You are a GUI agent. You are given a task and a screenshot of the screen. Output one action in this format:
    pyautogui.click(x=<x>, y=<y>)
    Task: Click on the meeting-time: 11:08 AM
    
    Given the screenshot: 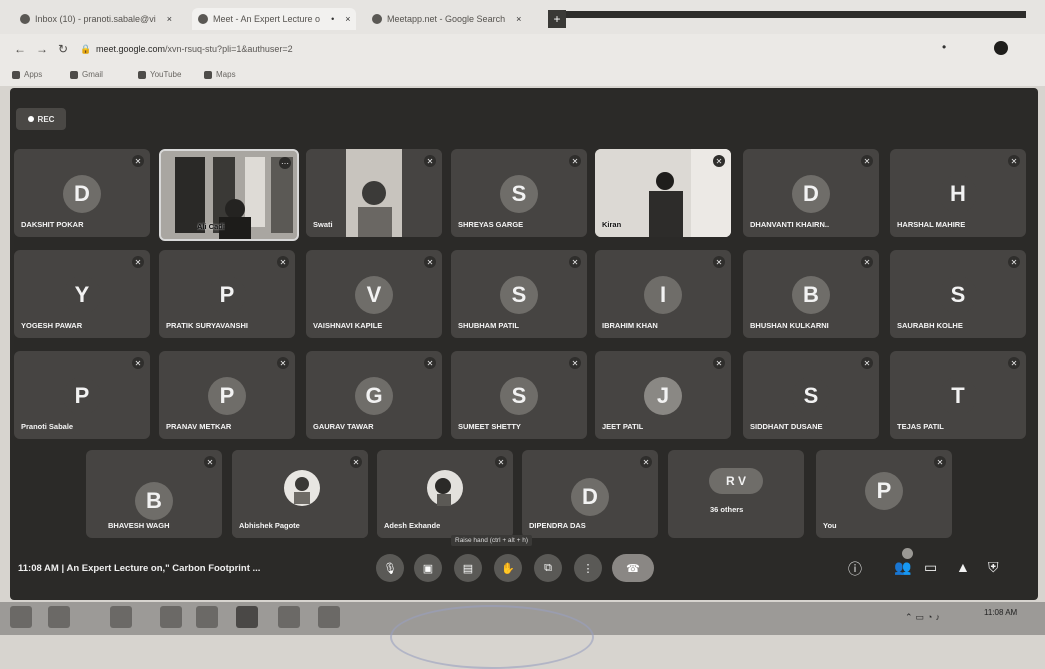 What is the action you would take?
    pyautogui.click(x=38, y=568)
    